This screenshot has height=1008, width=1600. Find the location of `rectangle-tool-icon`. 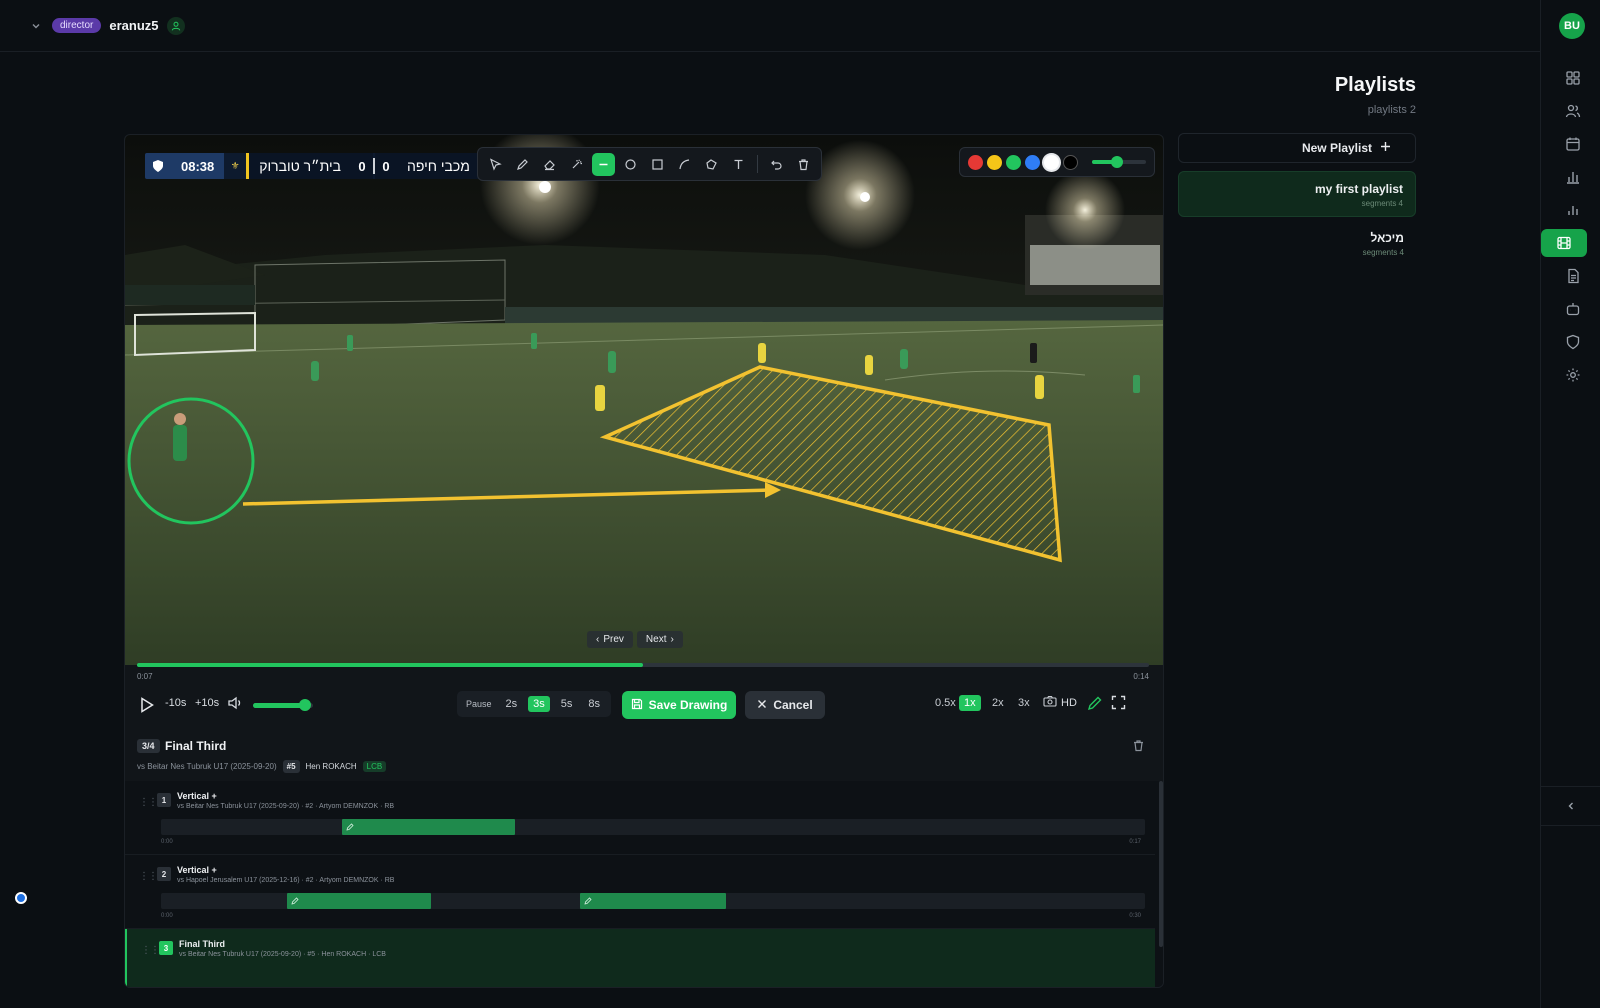

rectangle-tool-icon is located at coordinates (657, 164).